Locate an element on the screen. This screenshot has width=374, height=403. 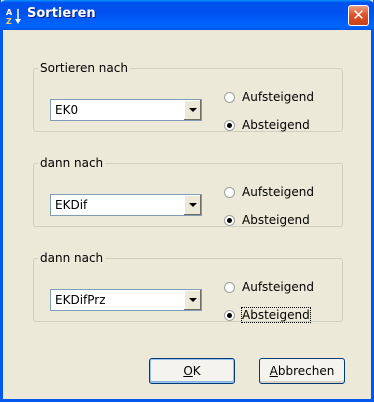
descending-radio-1: Absteigend is located at coordinates (267, 125).